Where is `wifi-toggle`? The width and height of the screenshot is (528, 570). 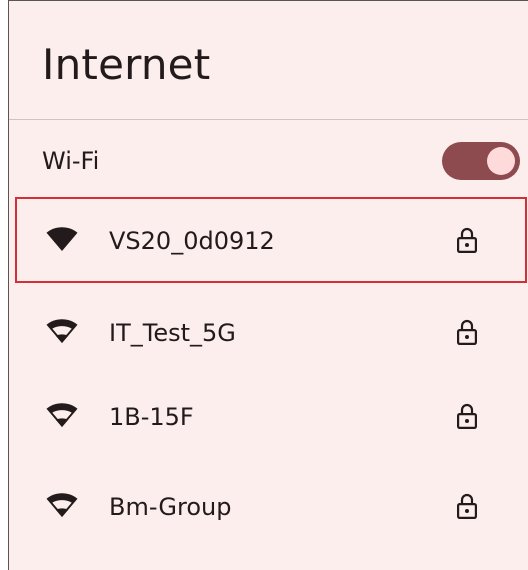
wifi-toggle is located at coordinates (481, 161).